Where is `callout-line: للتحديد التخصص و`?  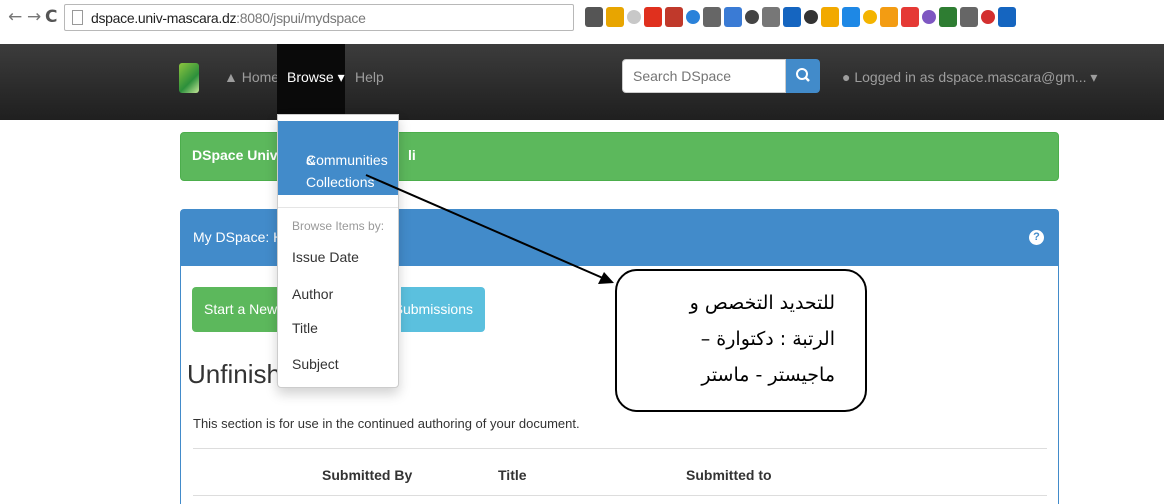 callout-line: للتحديد التخصص و is located at coordinates (762, 303).